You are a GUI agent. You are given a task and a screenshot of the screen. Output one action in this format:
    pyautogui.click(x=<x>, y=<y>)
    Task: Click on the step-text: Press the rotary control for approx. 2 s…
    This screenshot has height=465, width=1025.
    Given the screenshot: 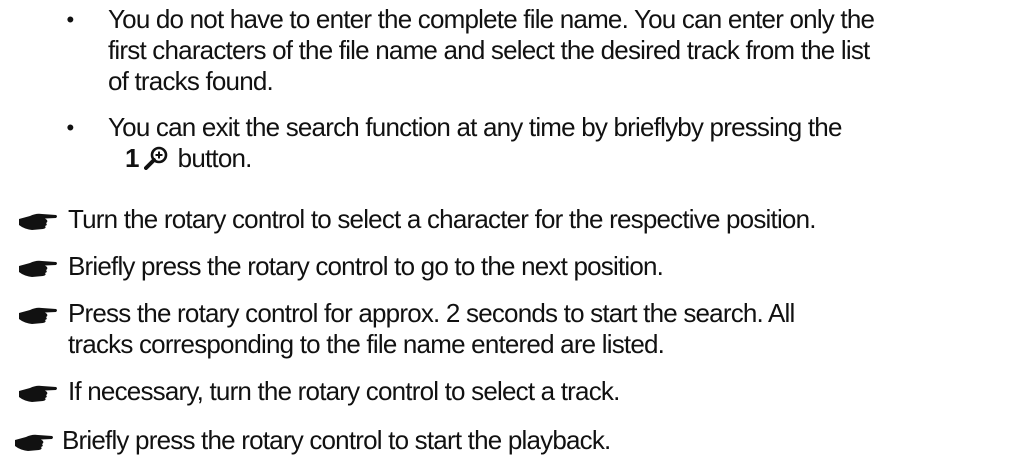 What is the action you would take?
    pyautogui.click(x=431, y=329)
    